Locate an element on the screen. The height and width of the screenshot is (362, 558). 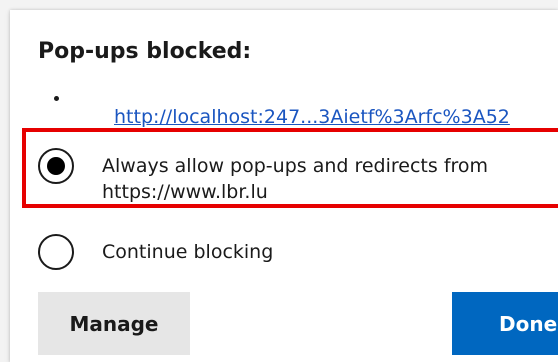
always-allow-radio is located at coordinates (56, 166).